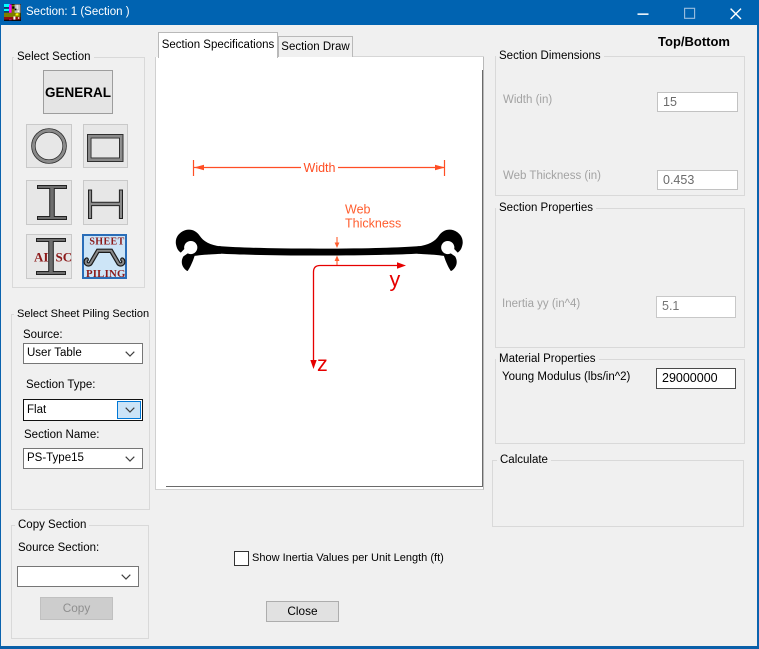 This screenshot has width=759, height=649. I want to click on svg-text: Web, so click(358, 210).